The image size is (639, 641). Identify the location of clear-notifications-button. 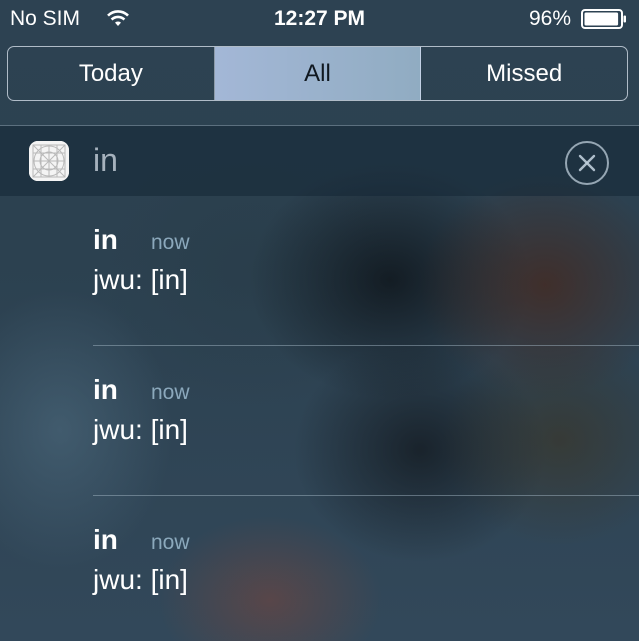
(587, 163).